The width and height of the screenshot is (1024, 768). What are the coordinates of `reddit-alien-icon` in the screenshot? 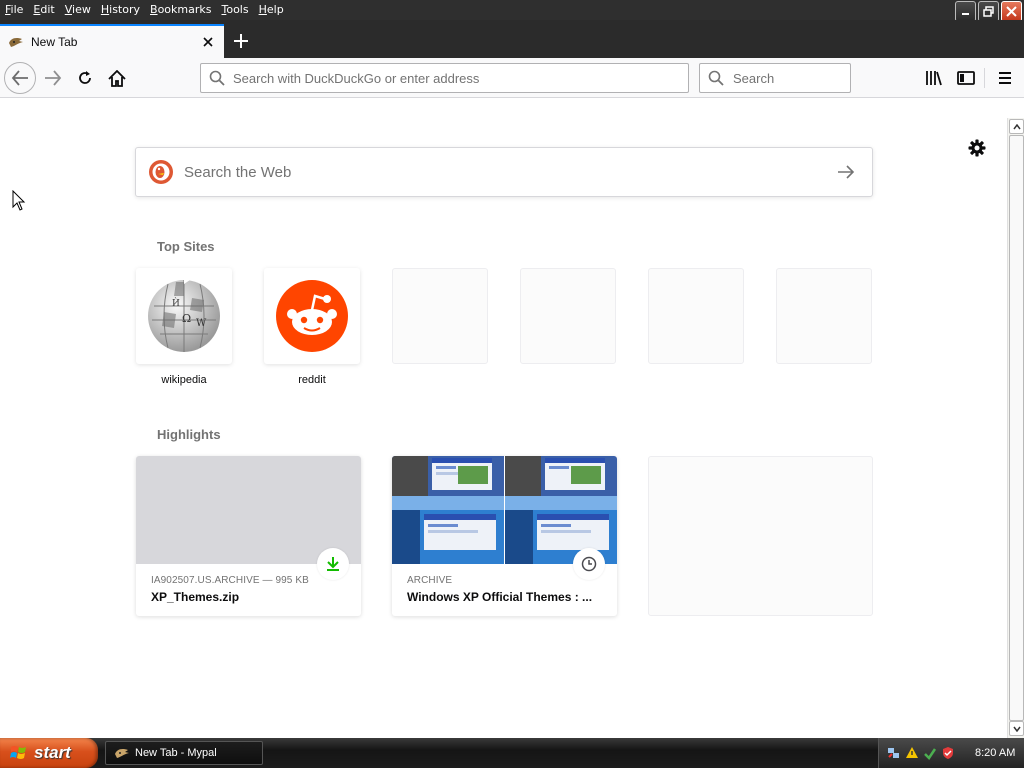 It's located at (312, 316).